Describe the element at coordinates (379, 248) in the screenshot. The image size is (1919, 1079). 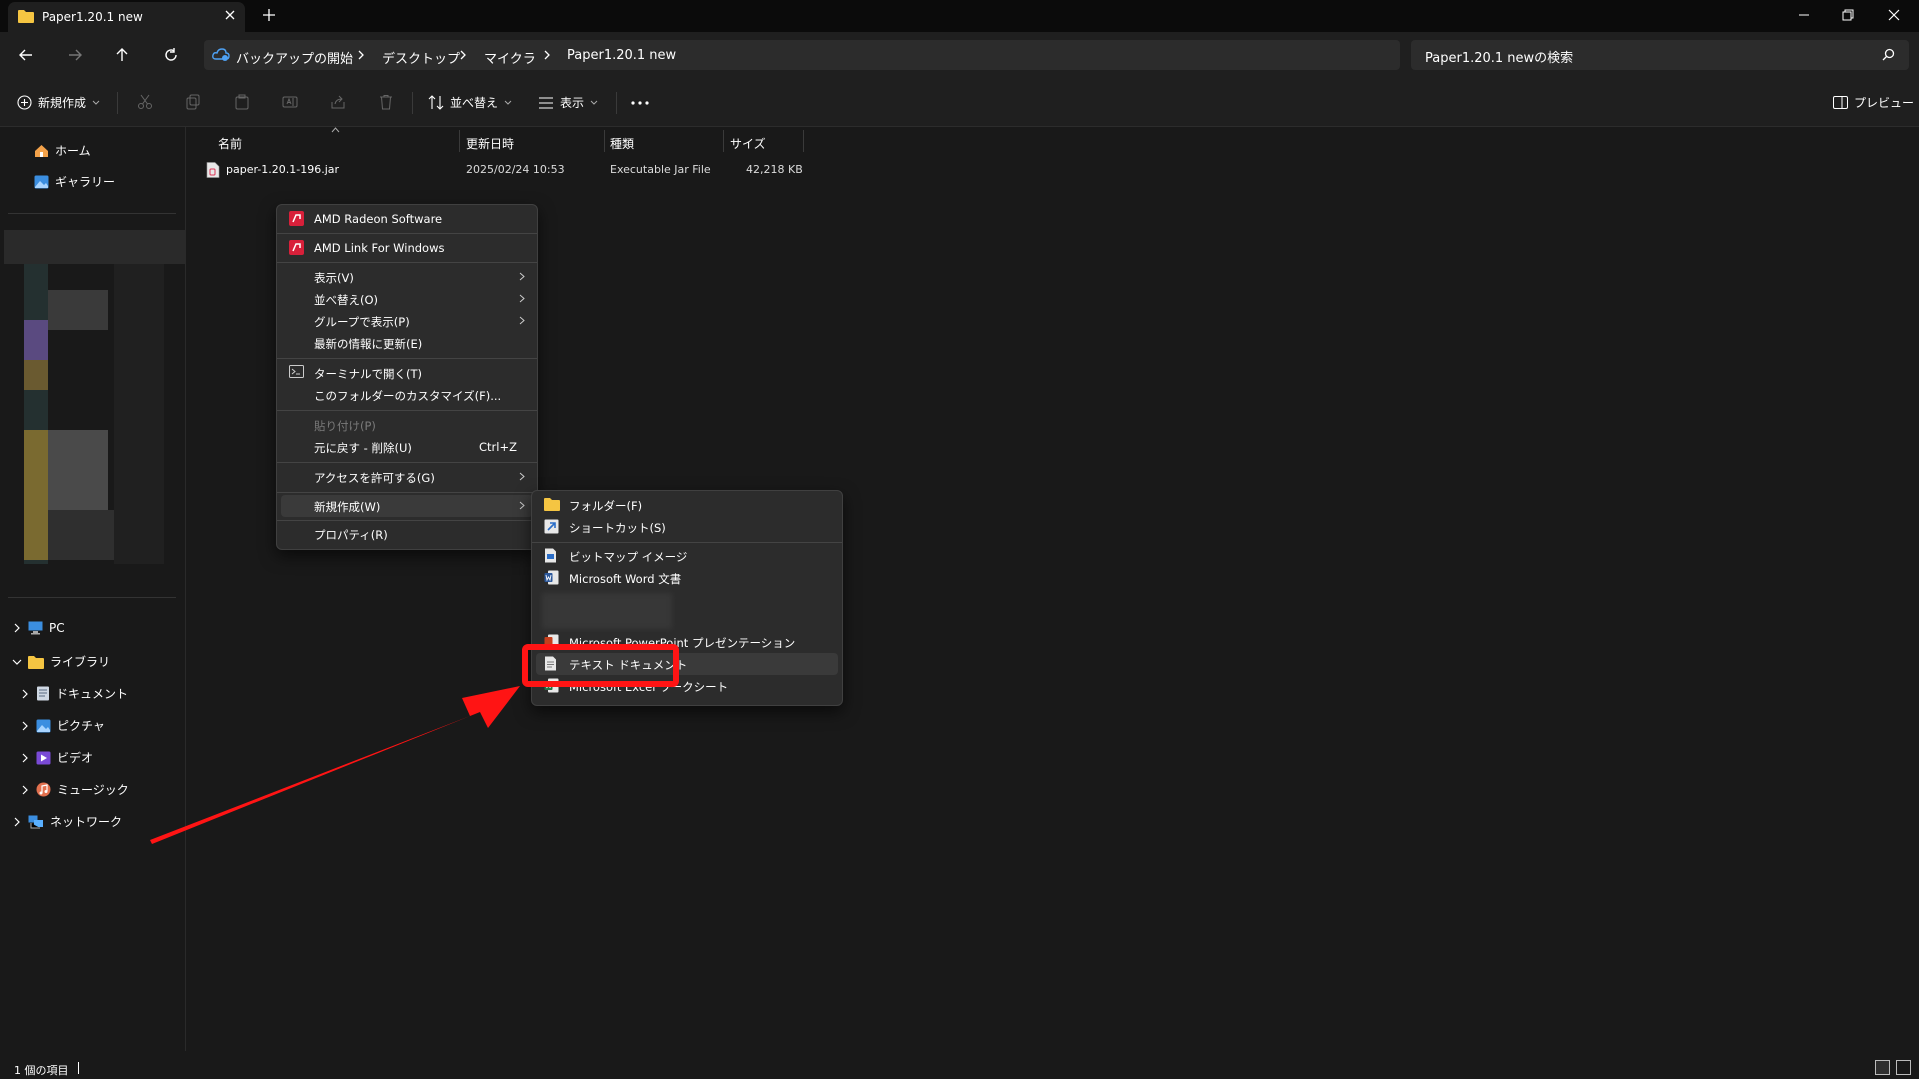
I see `menu-item-label: AMD Link For Windows` at that location.